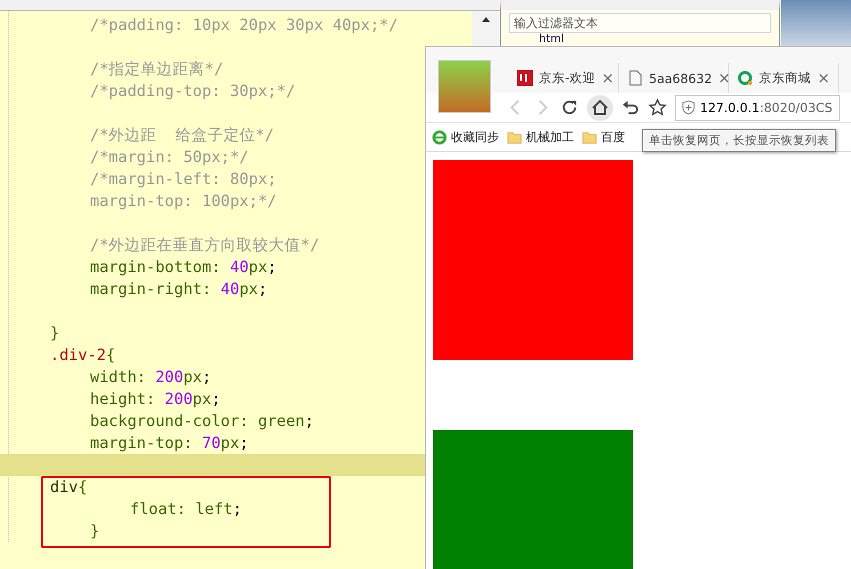  I want to click on code-line: margin-right: 40px;, so click(178, 289).